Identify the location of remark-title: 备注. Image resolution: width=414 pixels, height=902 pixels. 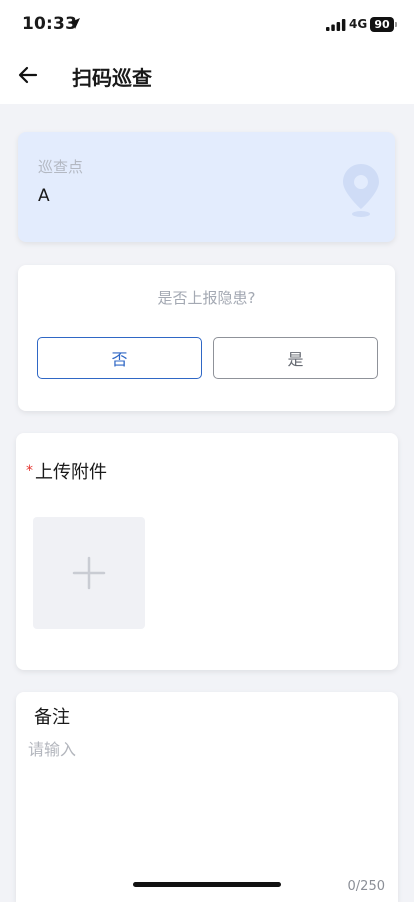
(52, 717).